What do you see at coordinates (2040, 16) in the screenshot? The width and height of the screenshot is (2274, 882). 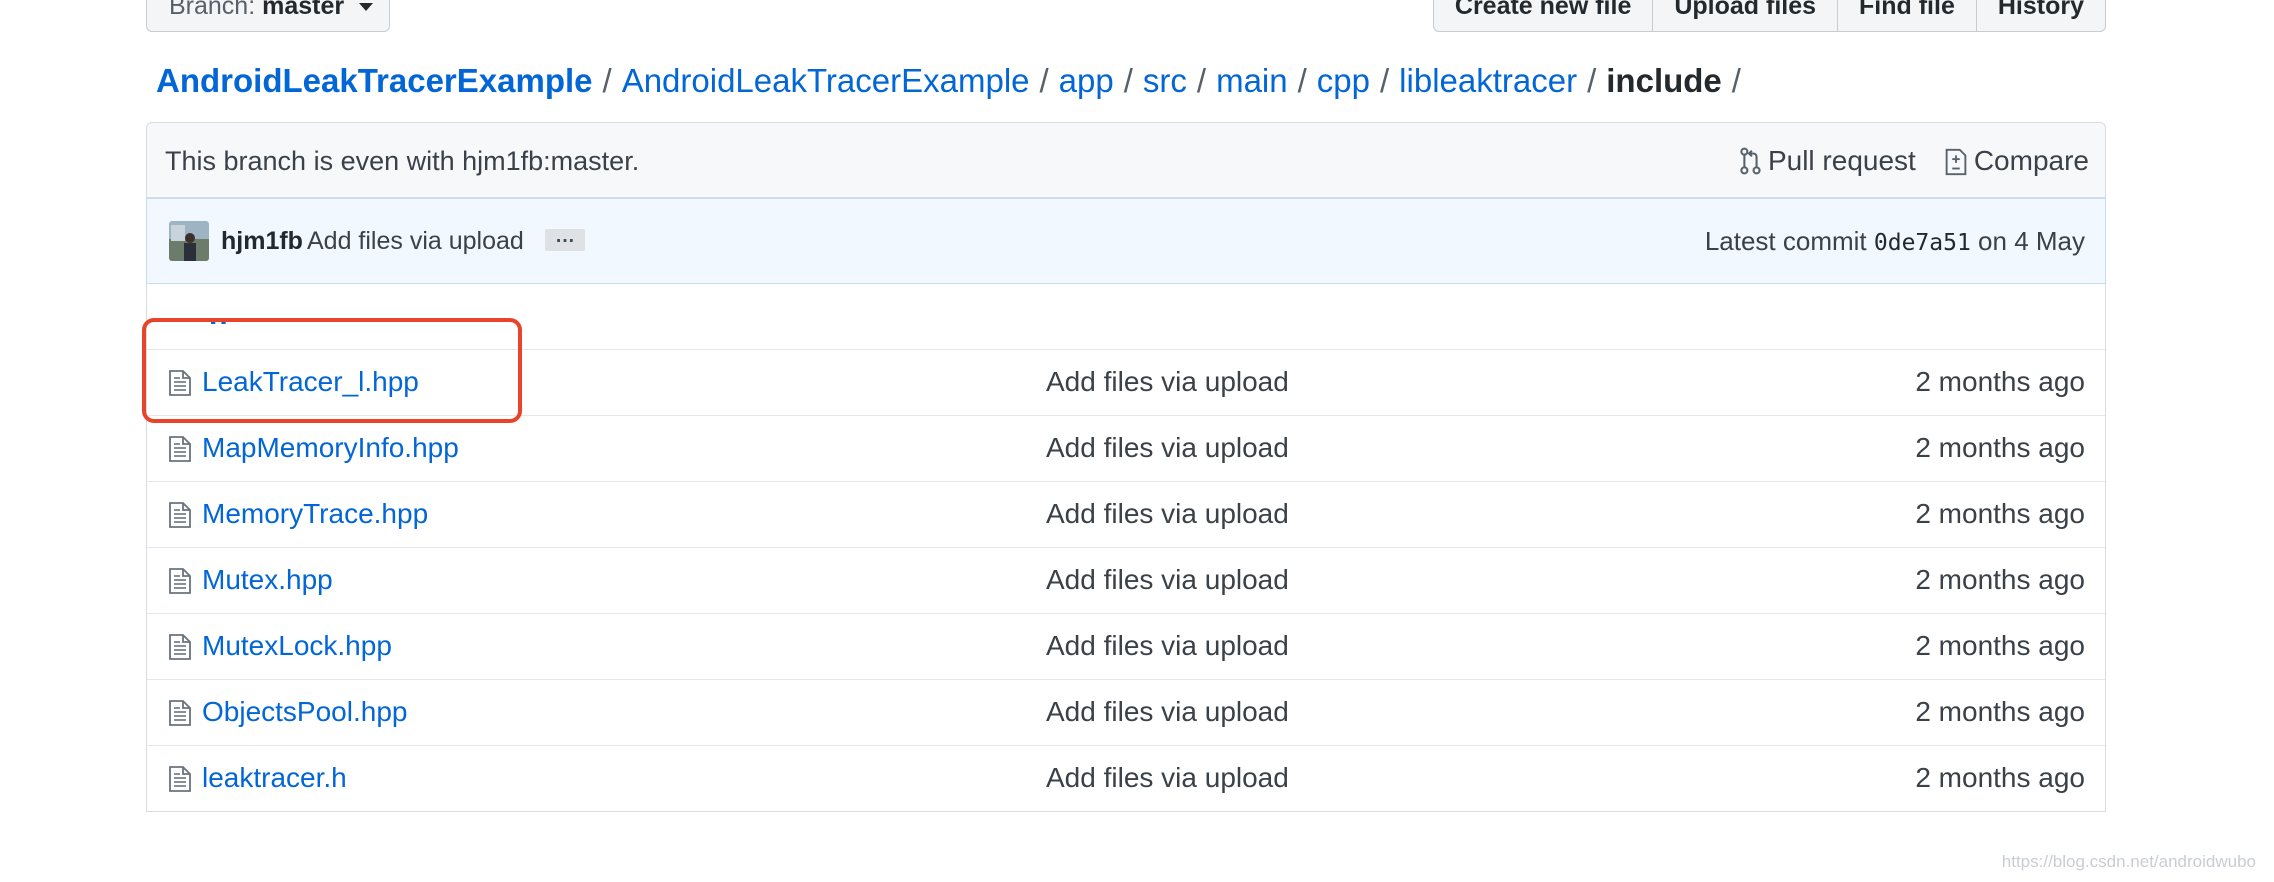 I see `history-button: History` at bounding box center [2040, 16].